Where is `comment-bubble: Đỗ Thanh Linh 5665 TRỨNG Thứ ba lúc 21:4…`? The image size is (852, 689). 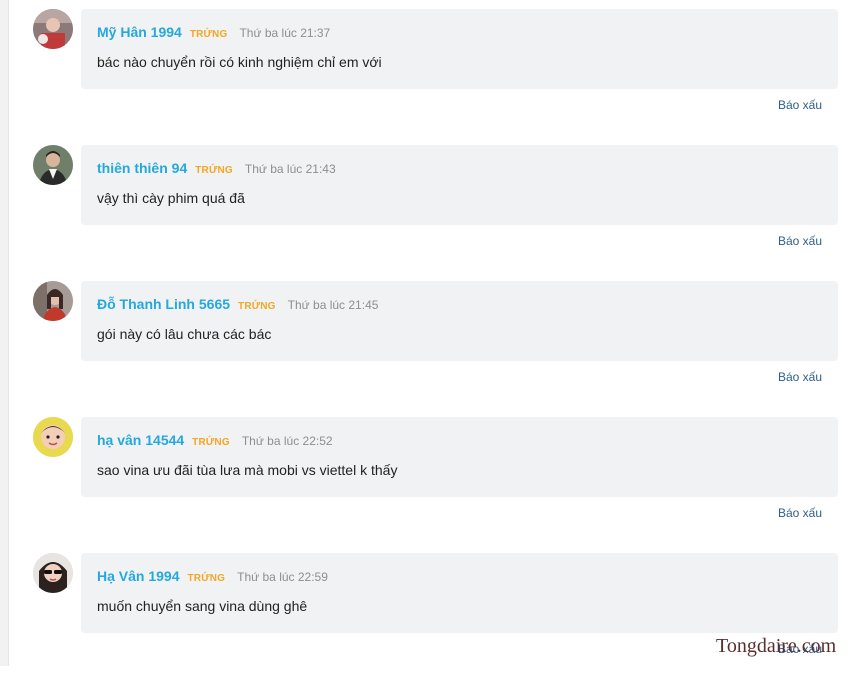 comment-bubble: Đỗ Thanh Linh 5665 TRỨNG Thứ ba lúc 21:4… is located at coordinates (459, 321).